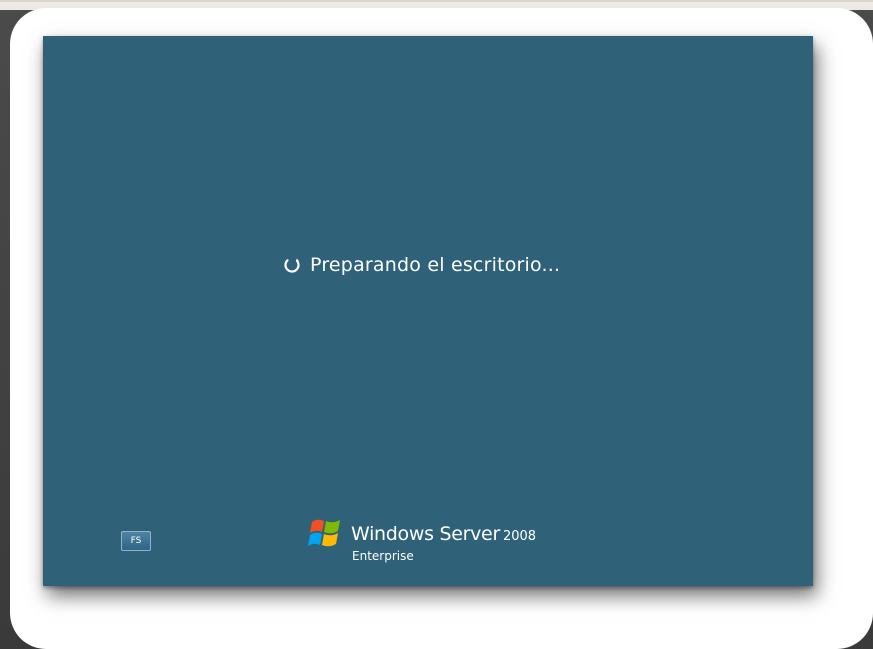 This screenshot has height=649, width=873. I want to click on product-name: Windows Server 2008, so click(443, 534).